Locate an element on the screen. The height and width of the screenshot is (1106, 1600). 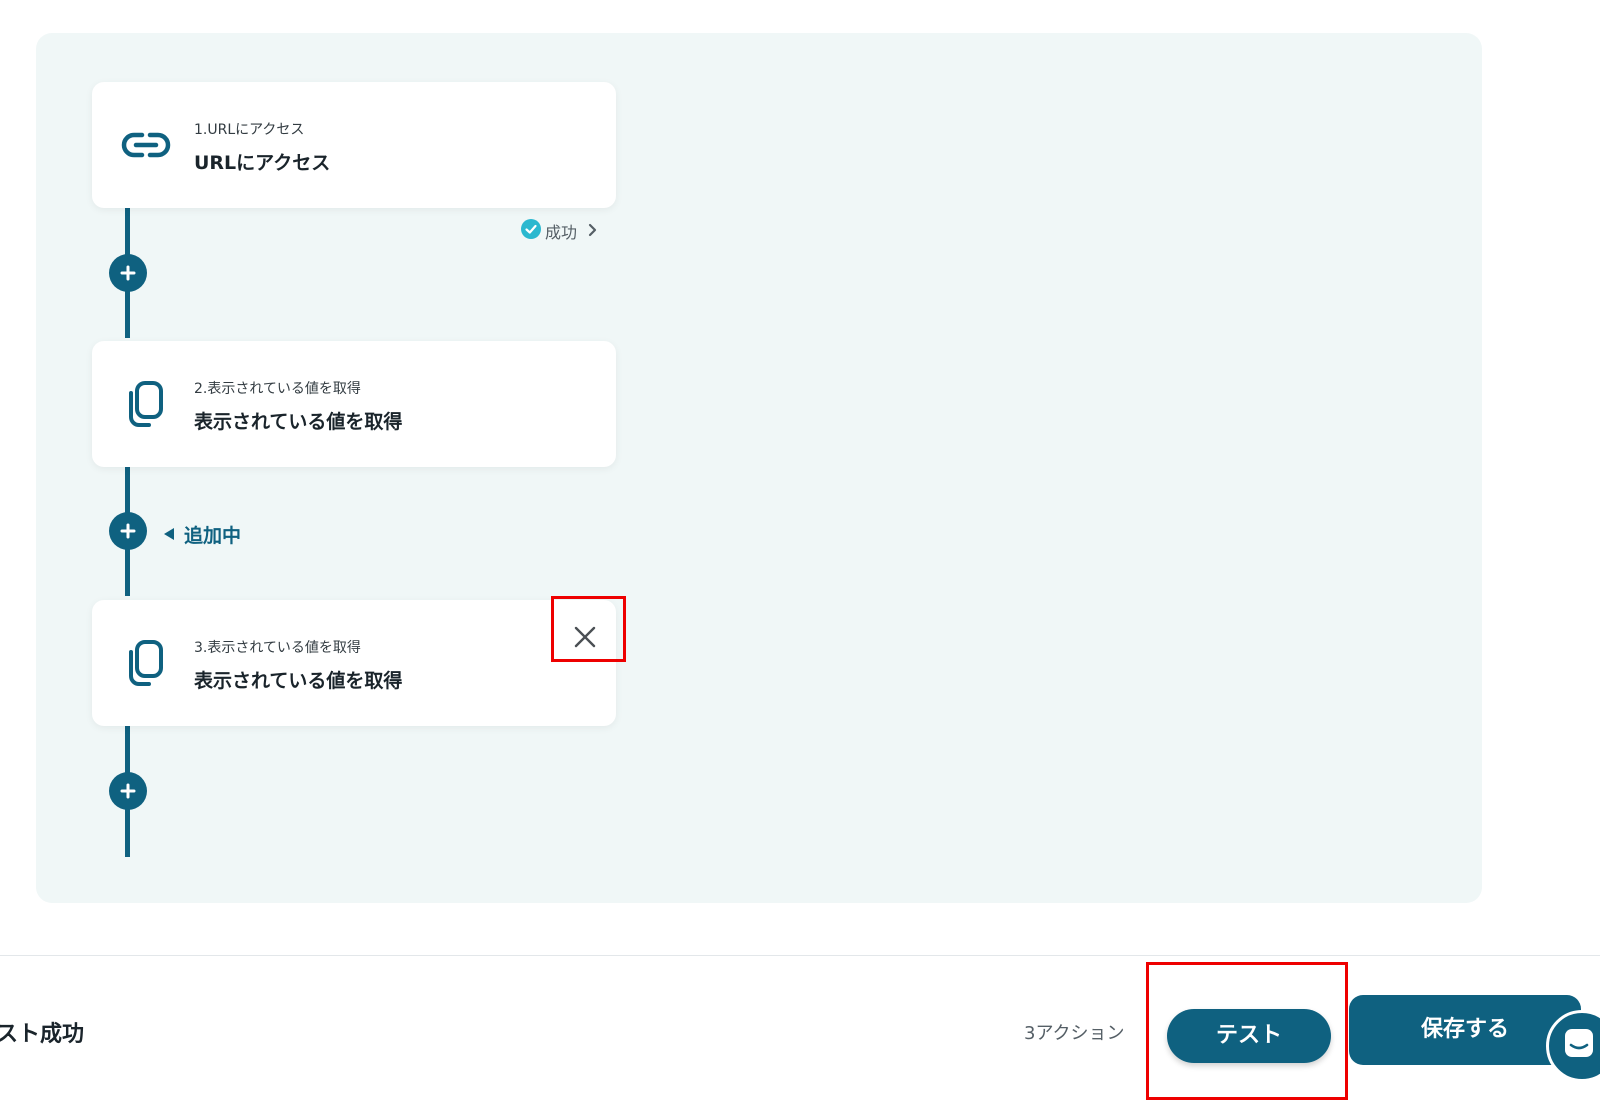
step-index-label: 1.URLにアクセス is located at coordinates (249, 130).